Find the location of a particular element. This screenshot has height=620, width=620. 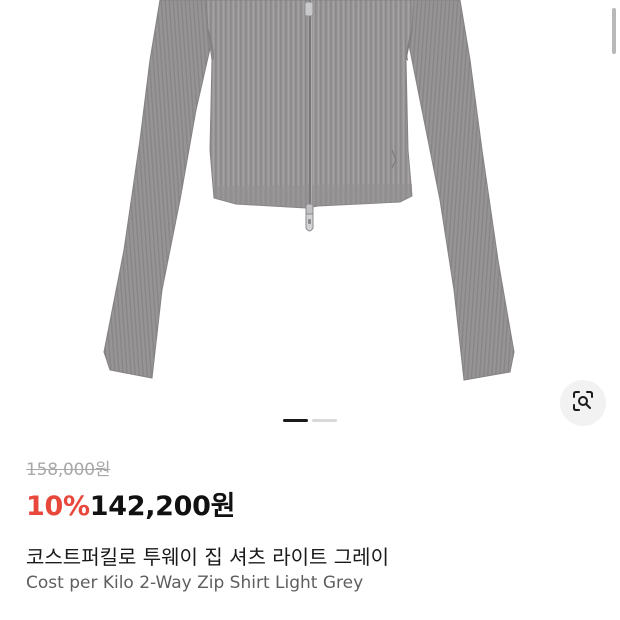

product-title-korean: 코스트퍼킬로 투웨이 집 셔츠 라이트 그레이 is located at coordinates (207, 557).